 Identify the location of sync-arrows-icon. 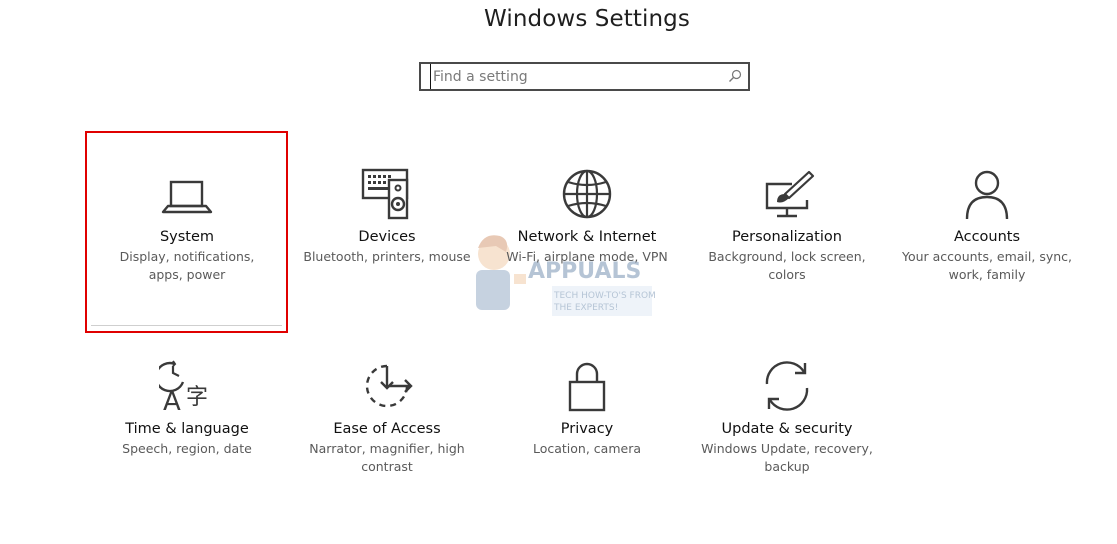
(787, 386).